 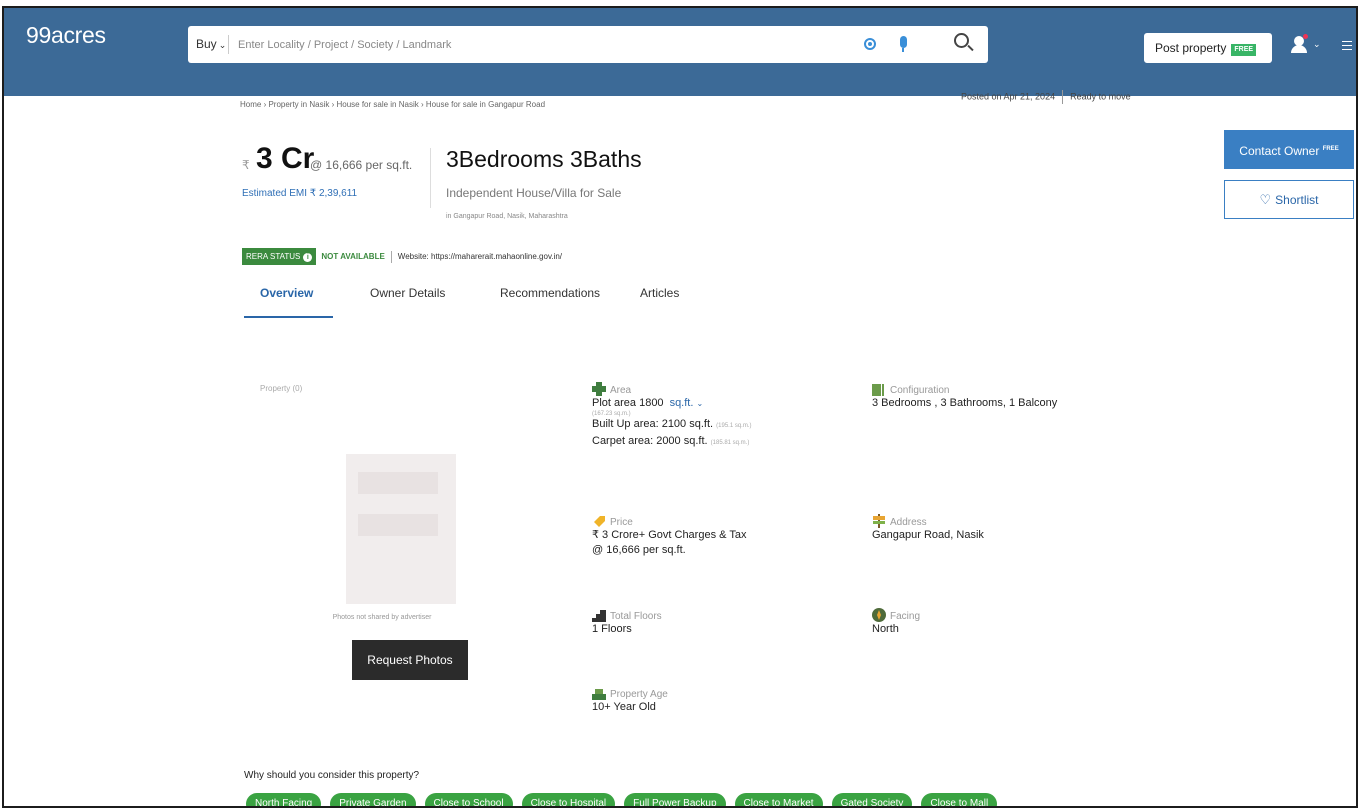 What do you see at coordinates (544, 159) in the screenshot?
I see `property-title: 3Bedrooms 3Baths` at bounding box center [544, 159].